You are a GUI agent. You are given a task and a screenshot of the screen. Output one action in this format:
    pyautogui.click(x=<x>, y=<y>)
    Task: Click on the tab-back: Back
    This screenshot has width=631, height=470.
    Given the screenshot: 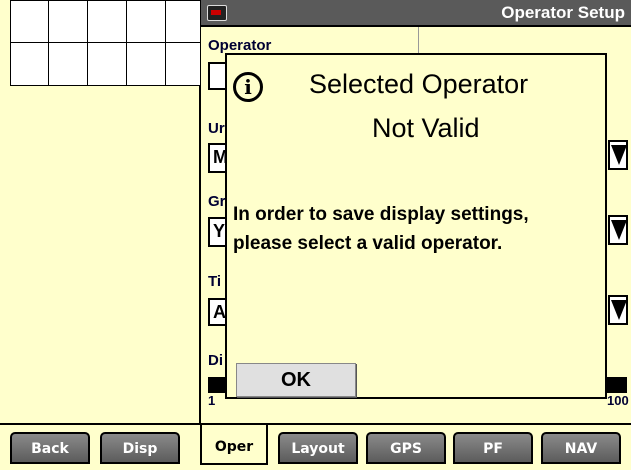 What is the action you would take?
    pyautogui.click(x=50, y=448)
    